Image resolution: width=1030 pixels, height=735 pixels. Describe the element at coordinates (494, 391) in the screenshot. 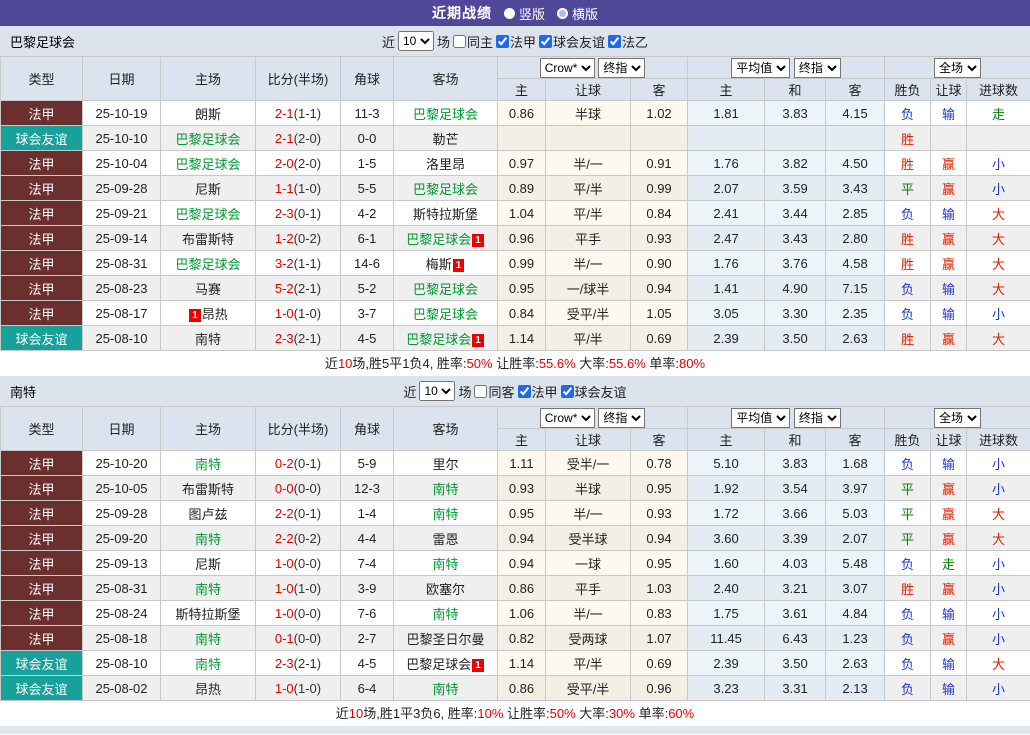

I see `filter-option: 同客` at that location.